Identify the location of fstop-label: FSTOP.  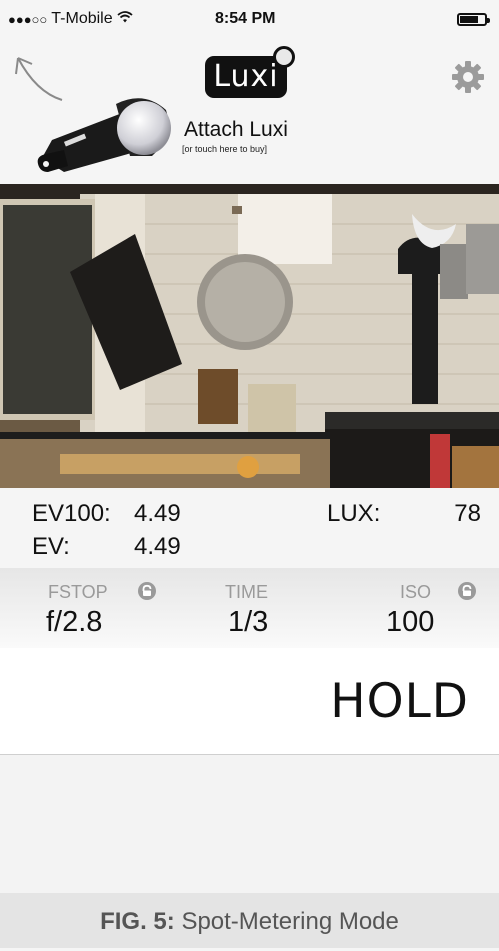
(78, 592).